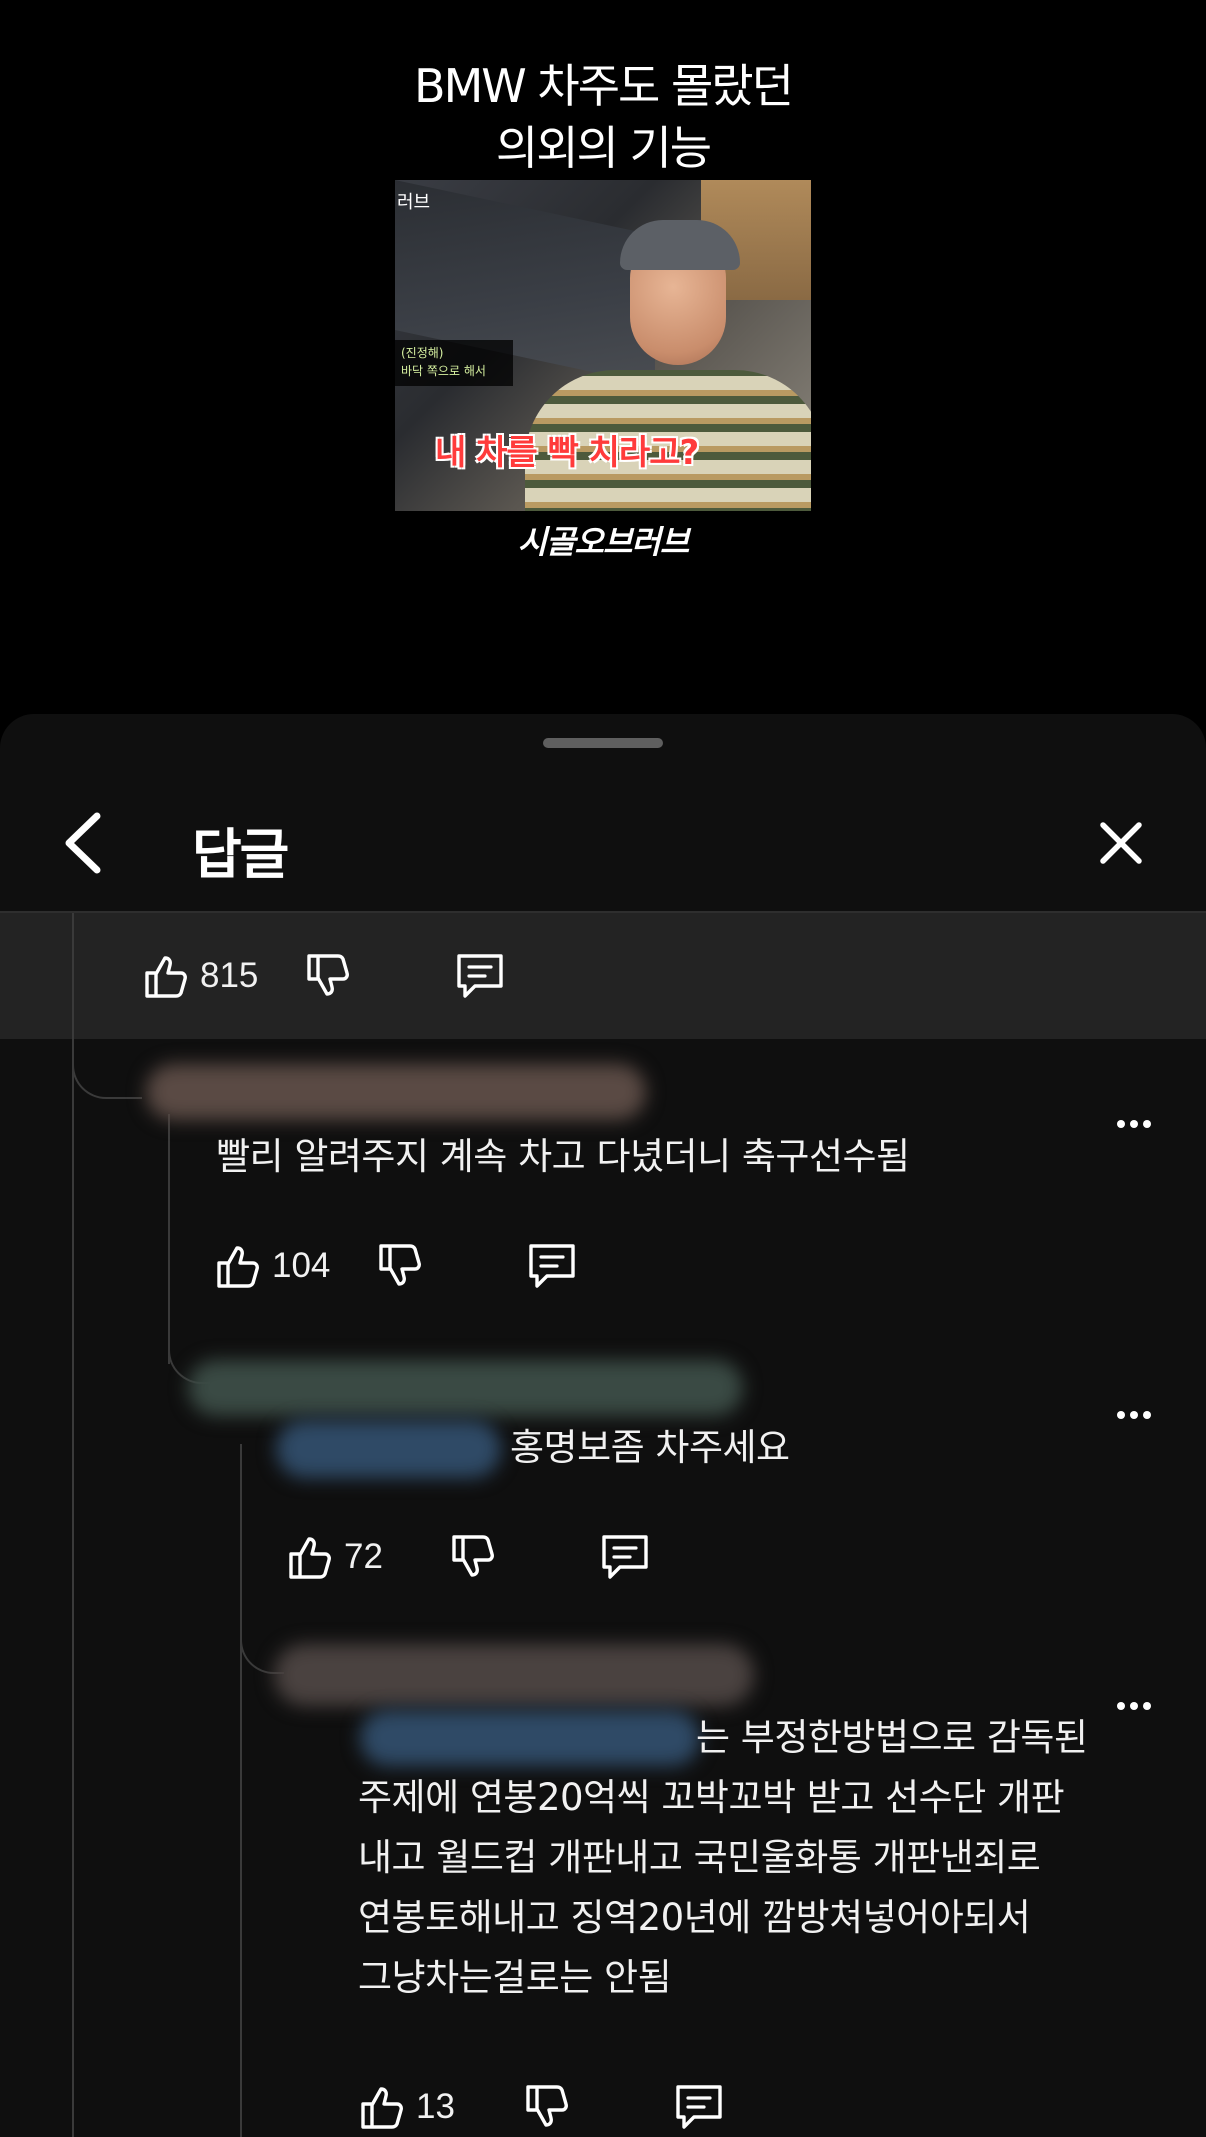  I want to click on like-count: 72, so click(363, 1556).